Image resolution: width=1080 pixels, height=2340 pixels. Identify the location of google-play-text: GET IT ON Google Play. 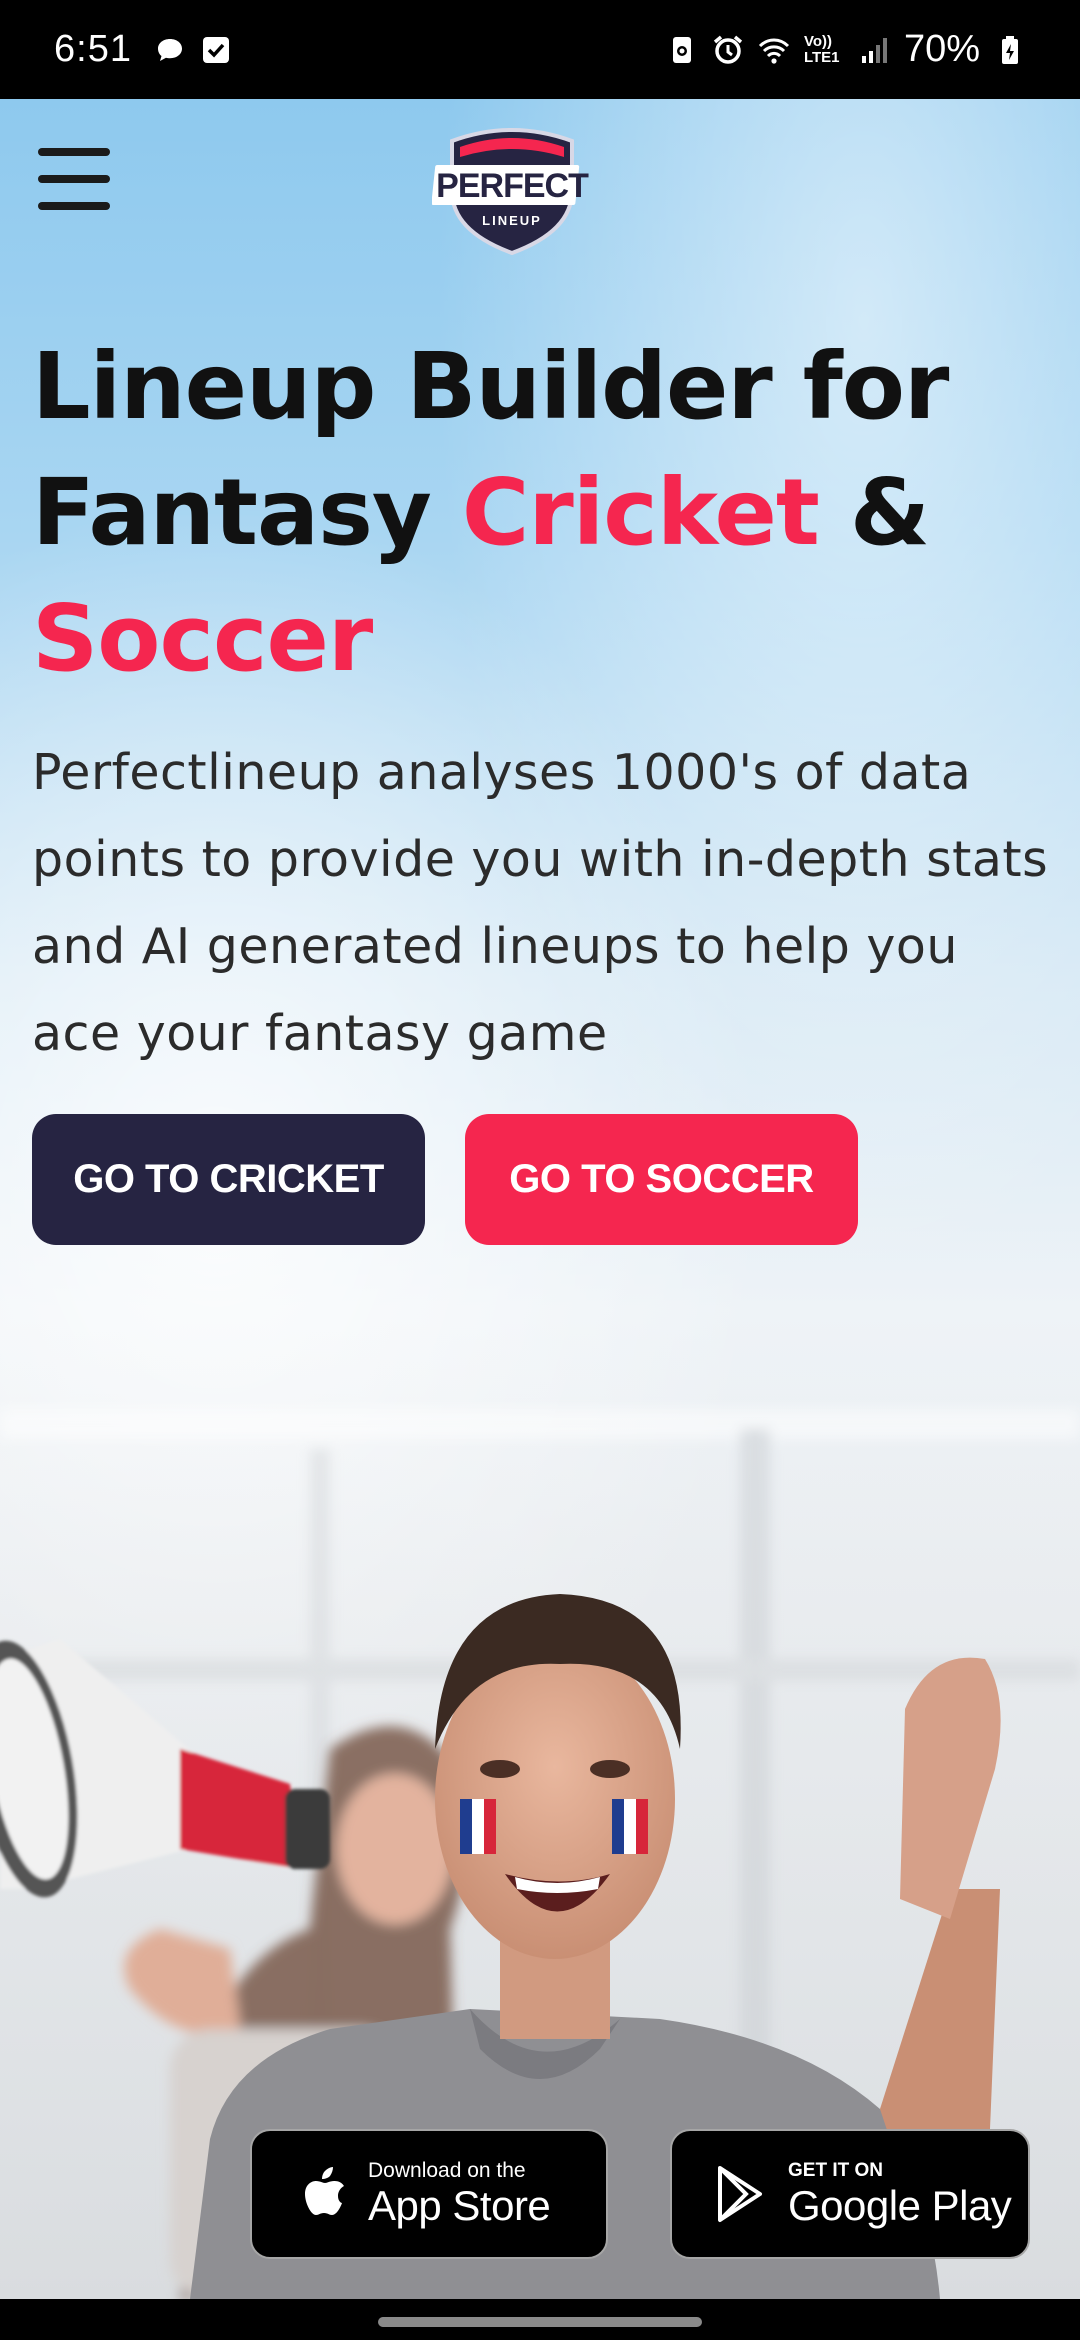
(900, 2194).